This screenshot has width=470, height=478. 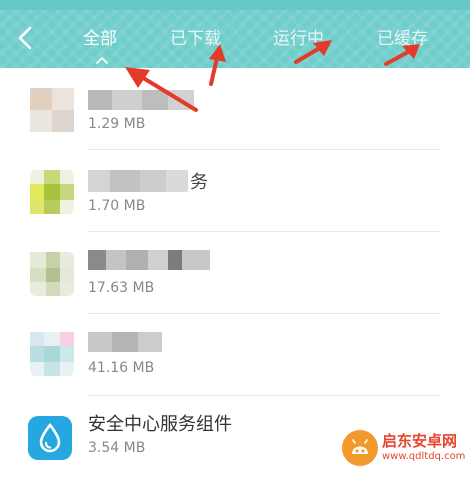 I want to click on app-size: 1.29 MB, so click(x=117, y=124).